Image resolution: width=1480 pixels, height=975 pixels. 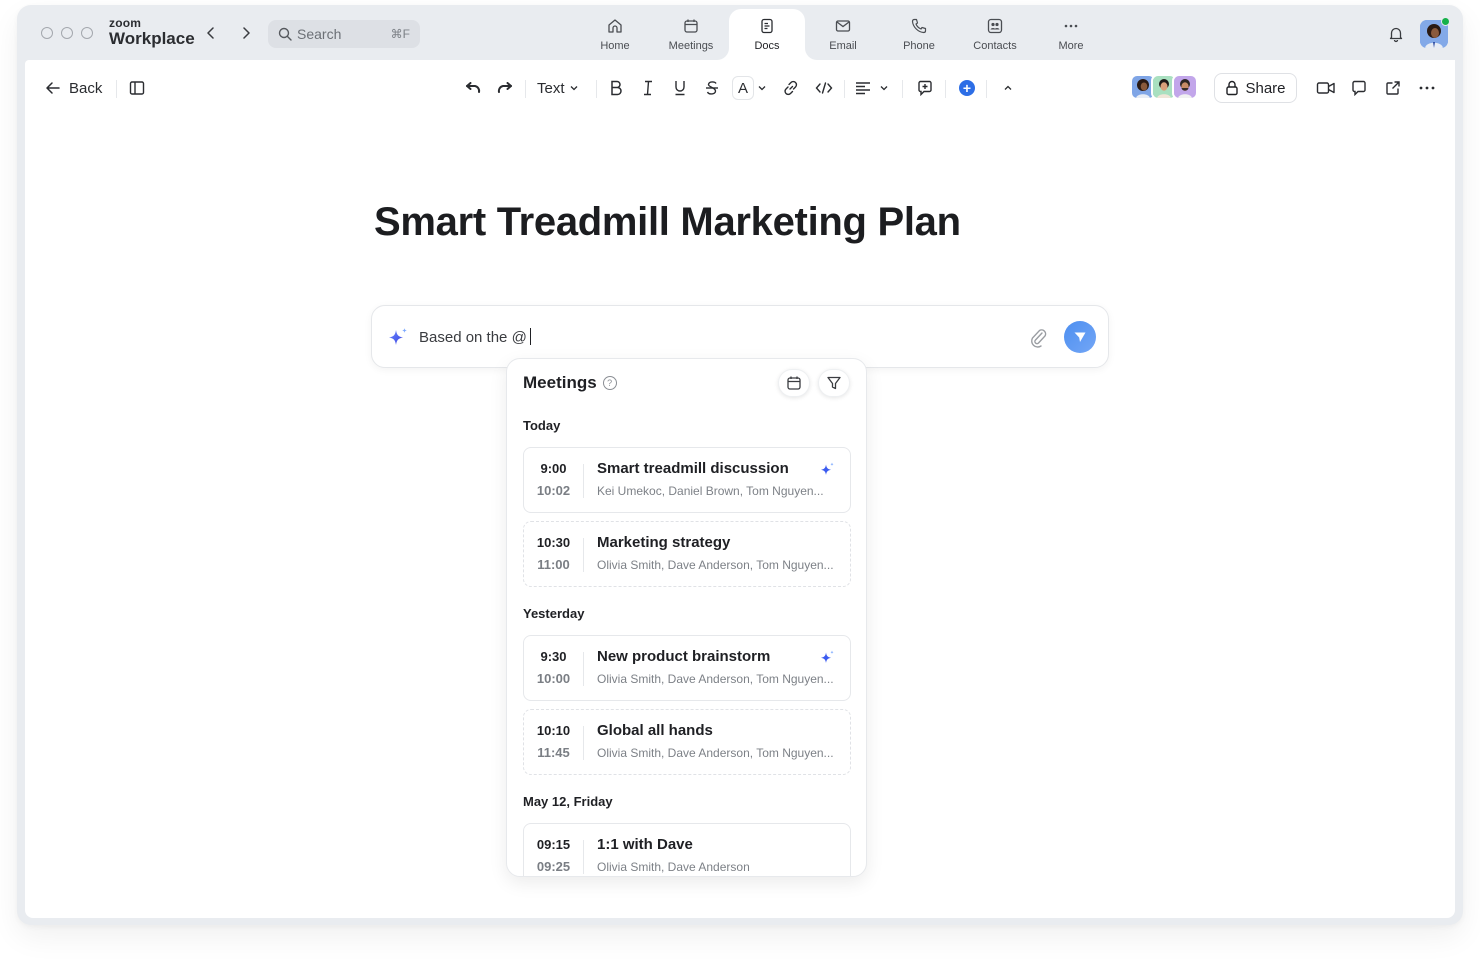 I want to click on insert-button: +, so click(x=967, y=88).